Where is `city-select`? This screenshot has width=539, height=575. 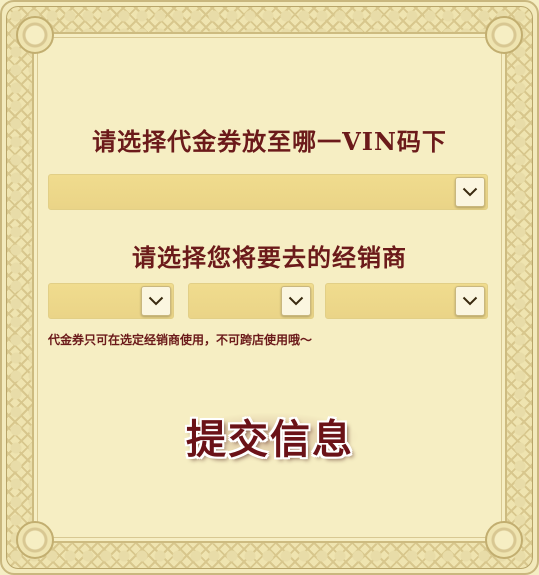
city-select is located at coordinates (251, 301).